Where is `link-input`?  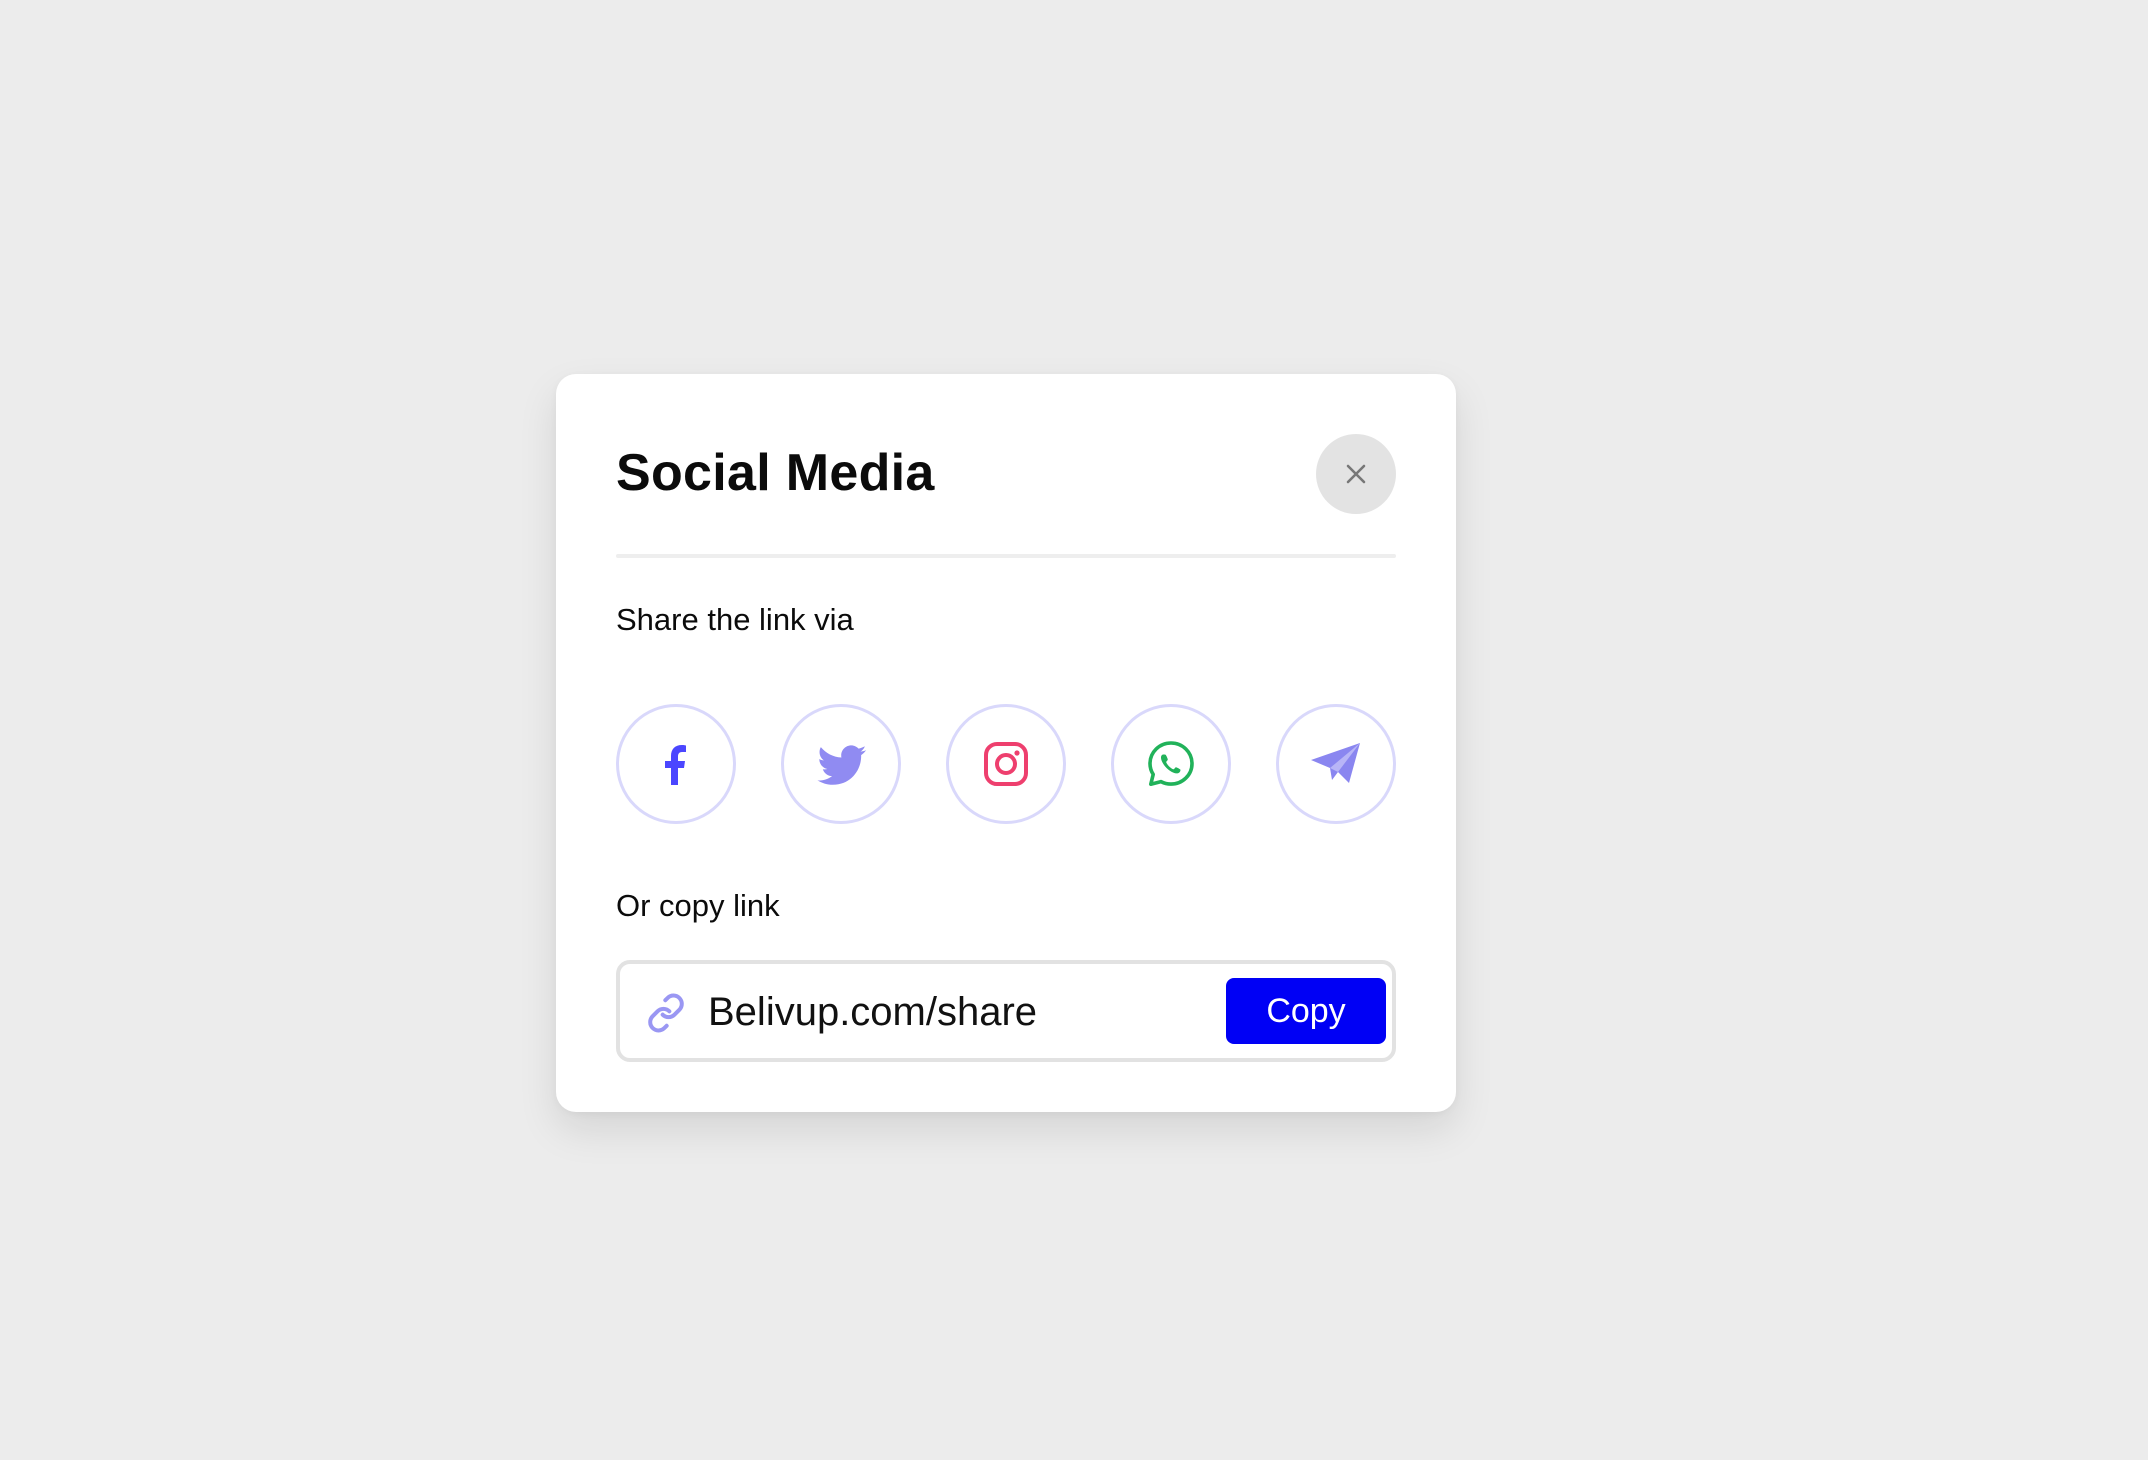 link-input is located at coordinates (958, 1012).